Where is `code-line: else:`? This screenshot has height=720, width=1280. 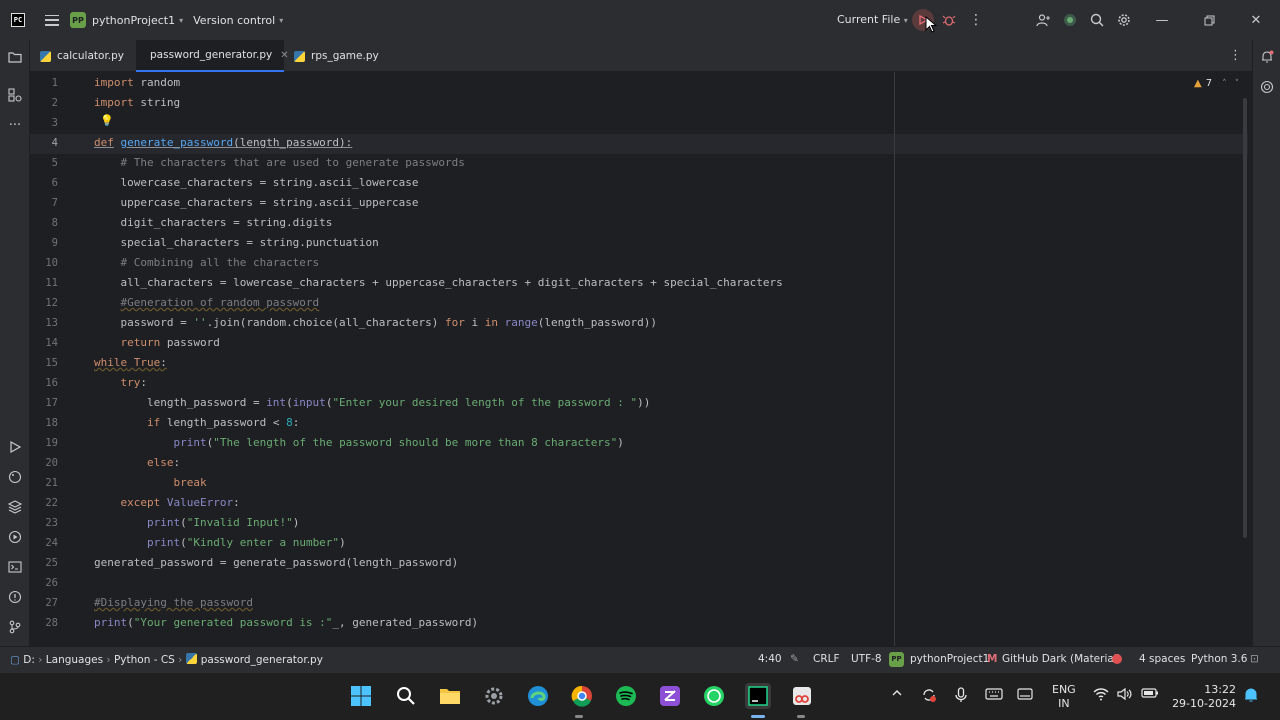 code-line: else: is located at coordinates (137, 463).